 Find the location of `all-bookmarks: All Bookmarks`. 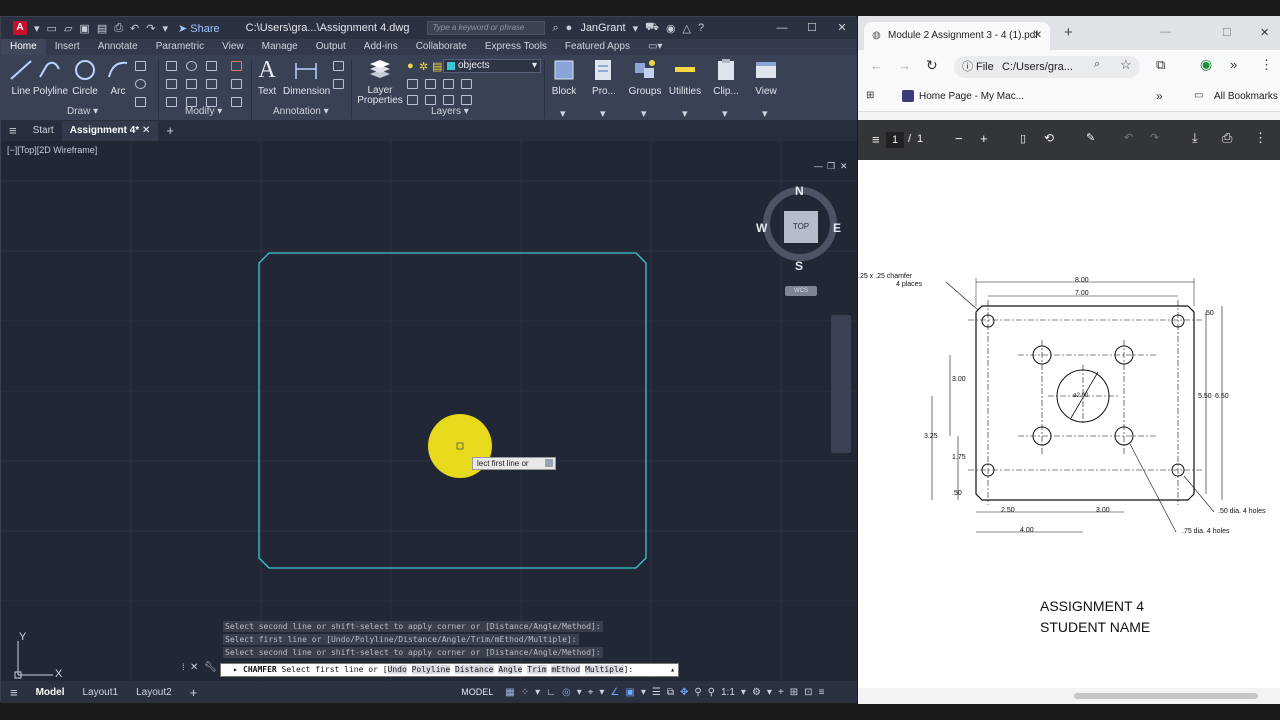

all-bookmarks: All Bookmarks is located at coordinates (1246, 96).